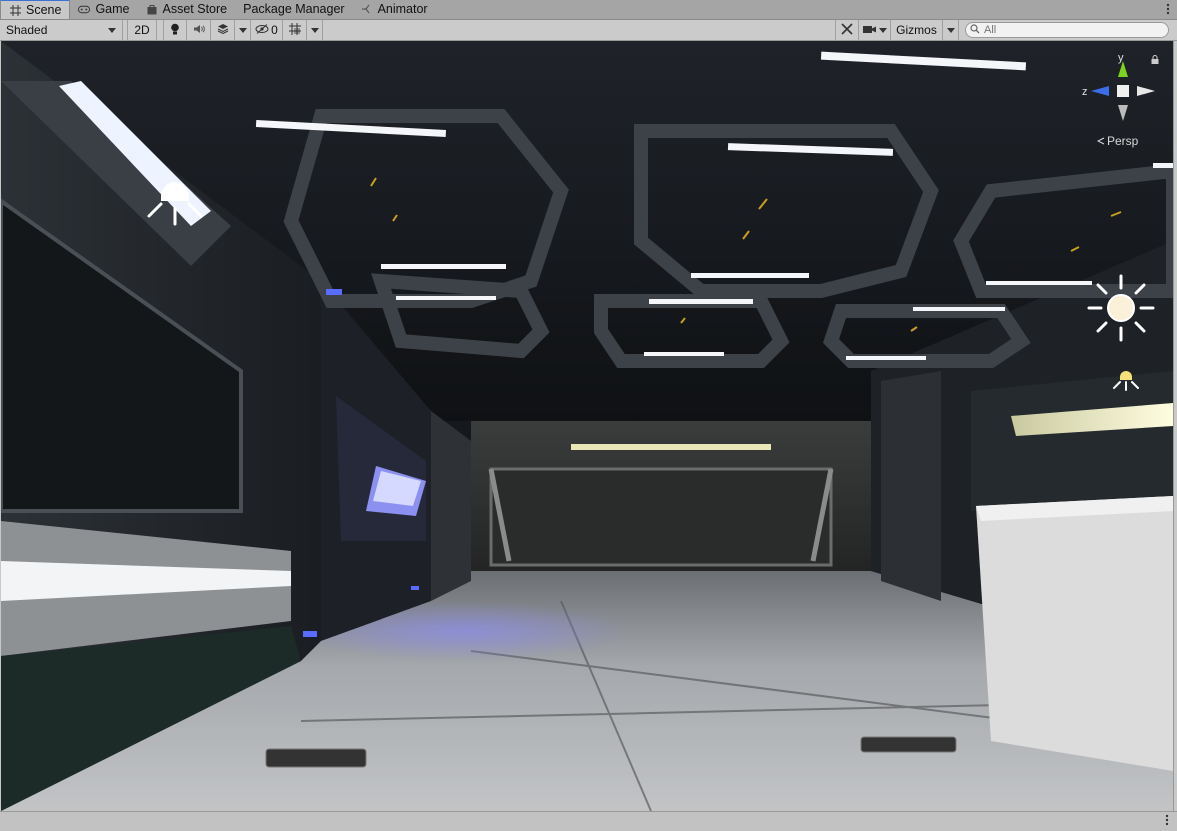 This screenshot has width=1177, height=831. What do you see at coordinates (1121, 58) in the screenshot?
I see `axis-y-label: y` at bounding box center [1121, 58].